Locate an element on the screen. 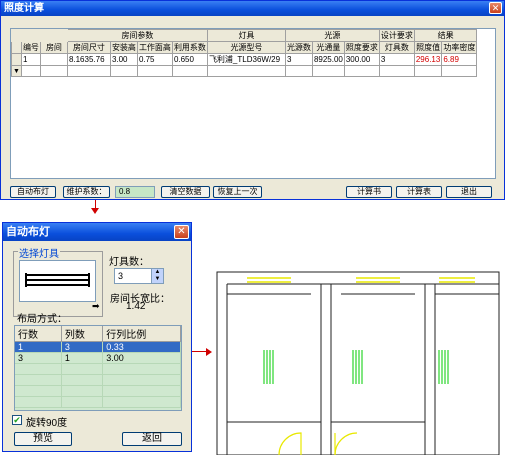 The width and height of the screenshot is (505, 455). select-lamp-legend: 选择灯具 is located at coordinates (39, 252).